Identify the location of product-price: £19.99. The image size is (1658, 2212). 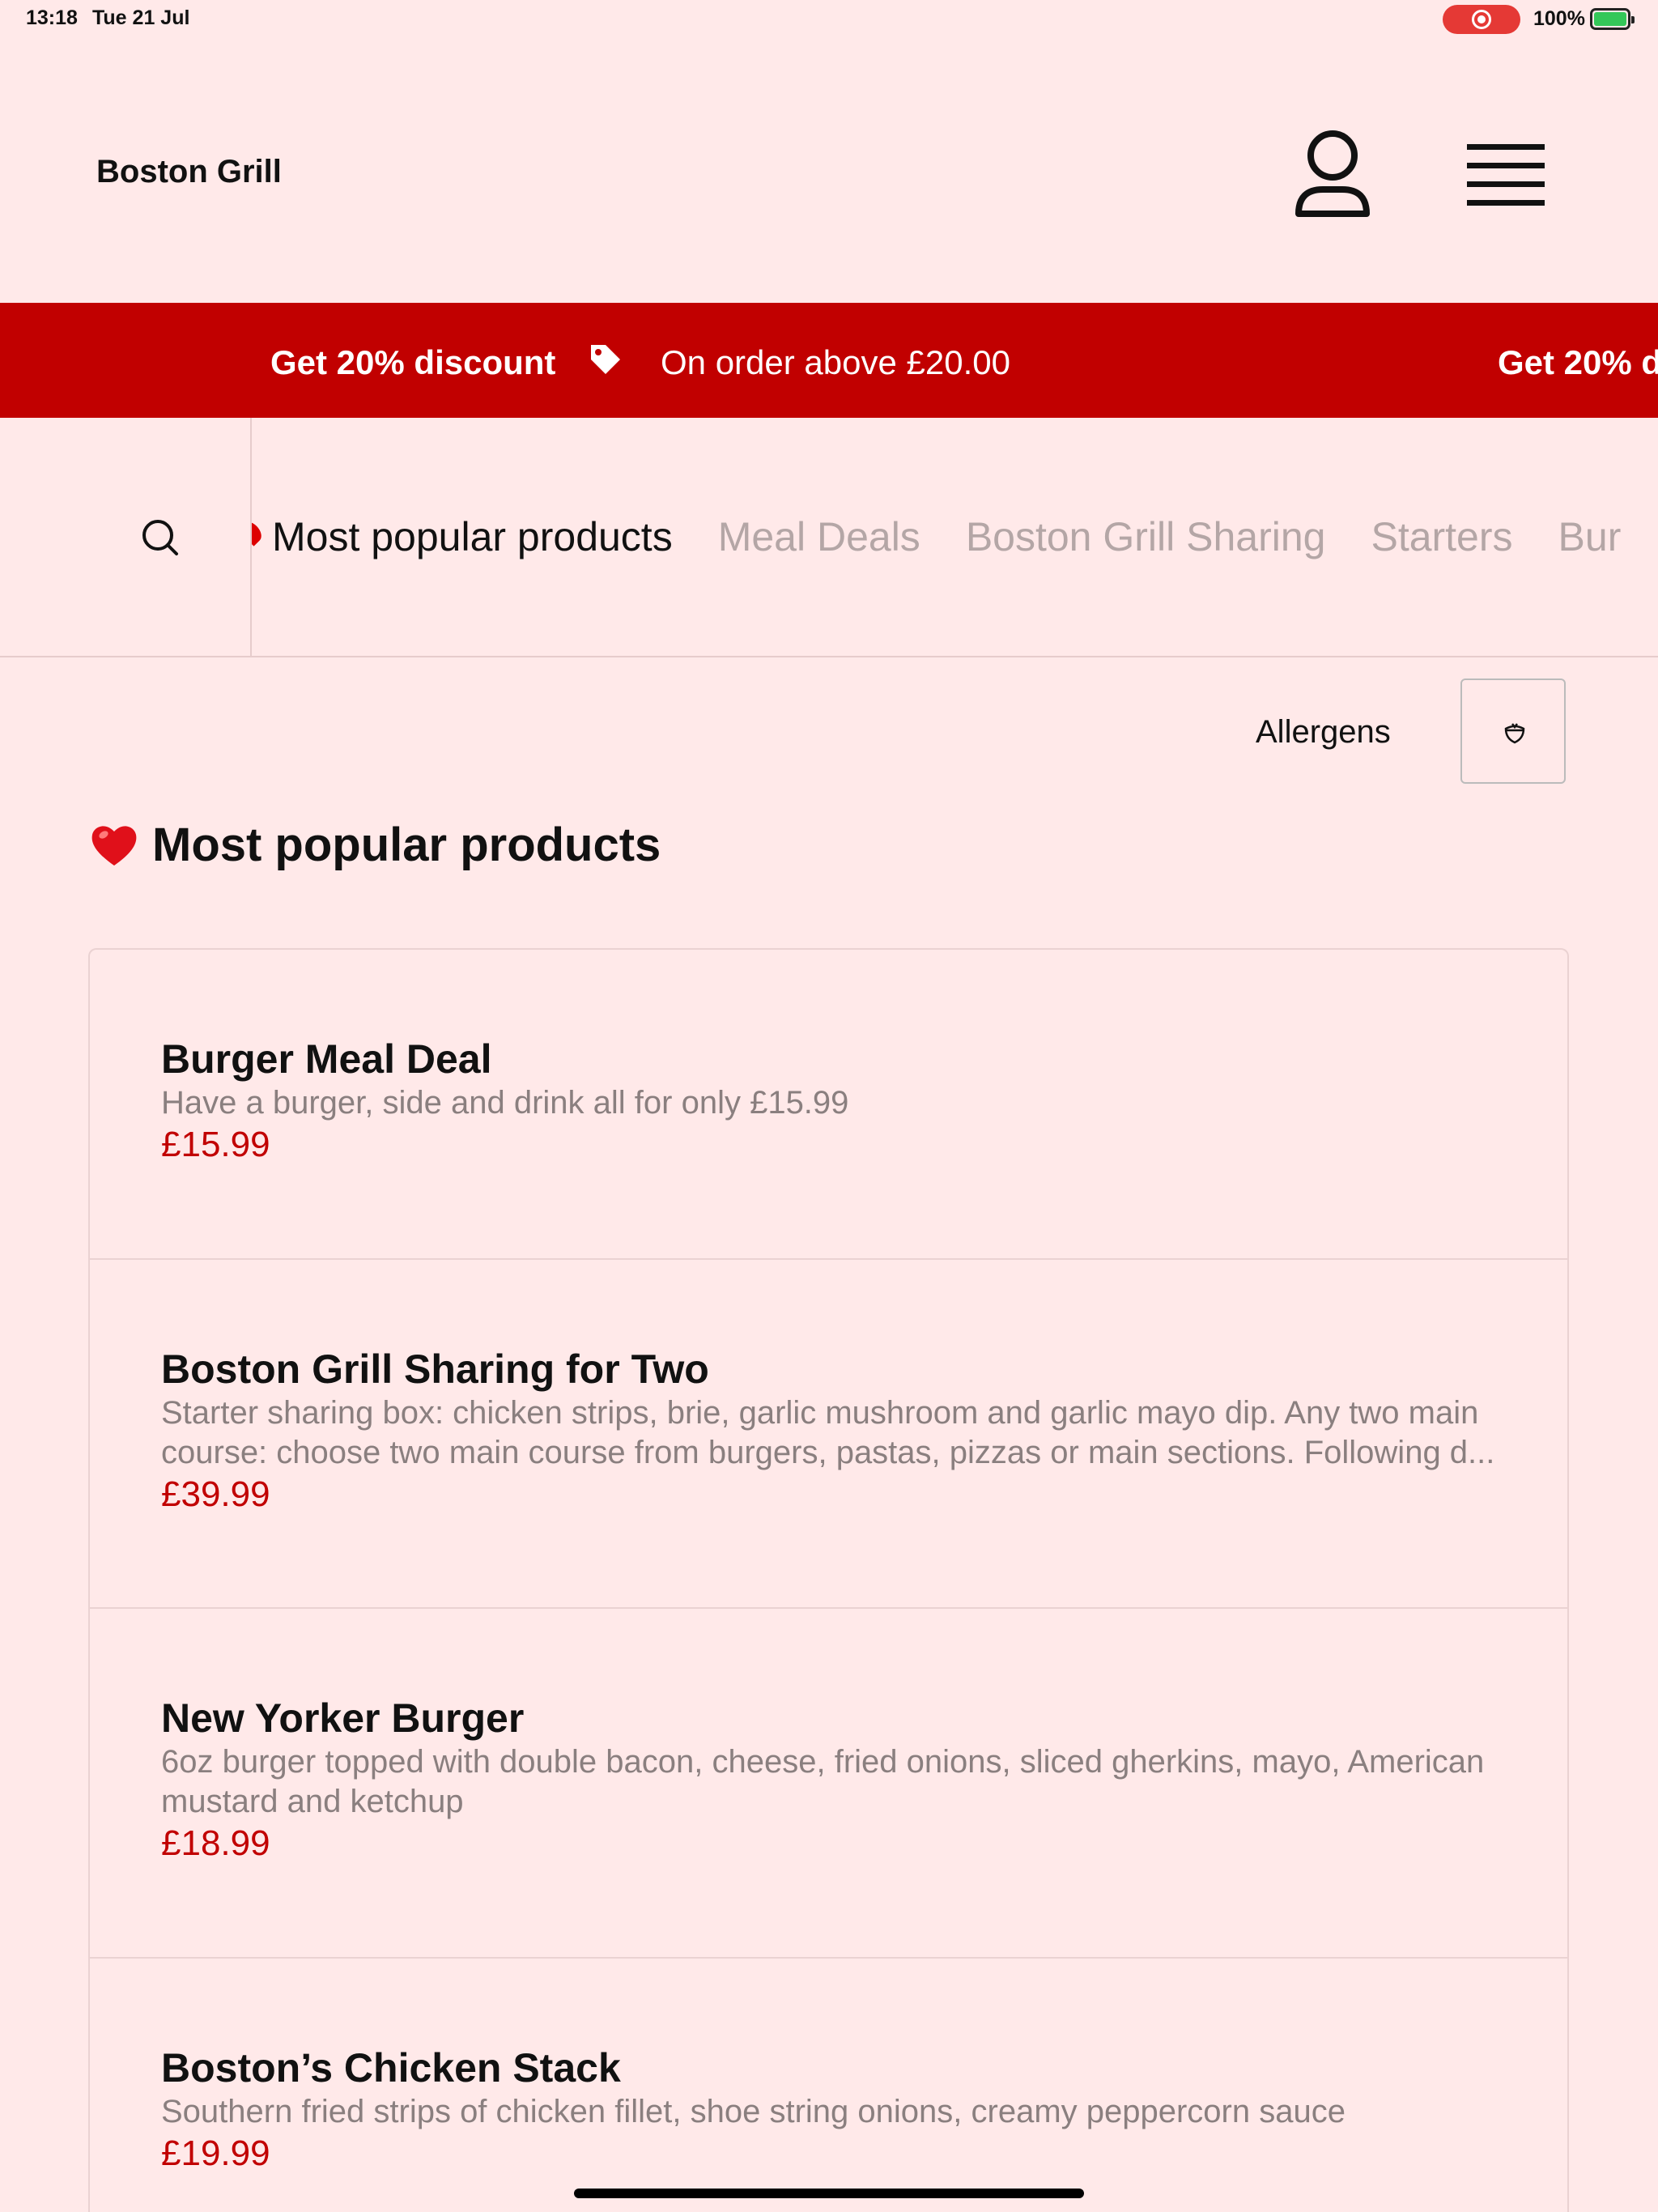
(215, 2153).